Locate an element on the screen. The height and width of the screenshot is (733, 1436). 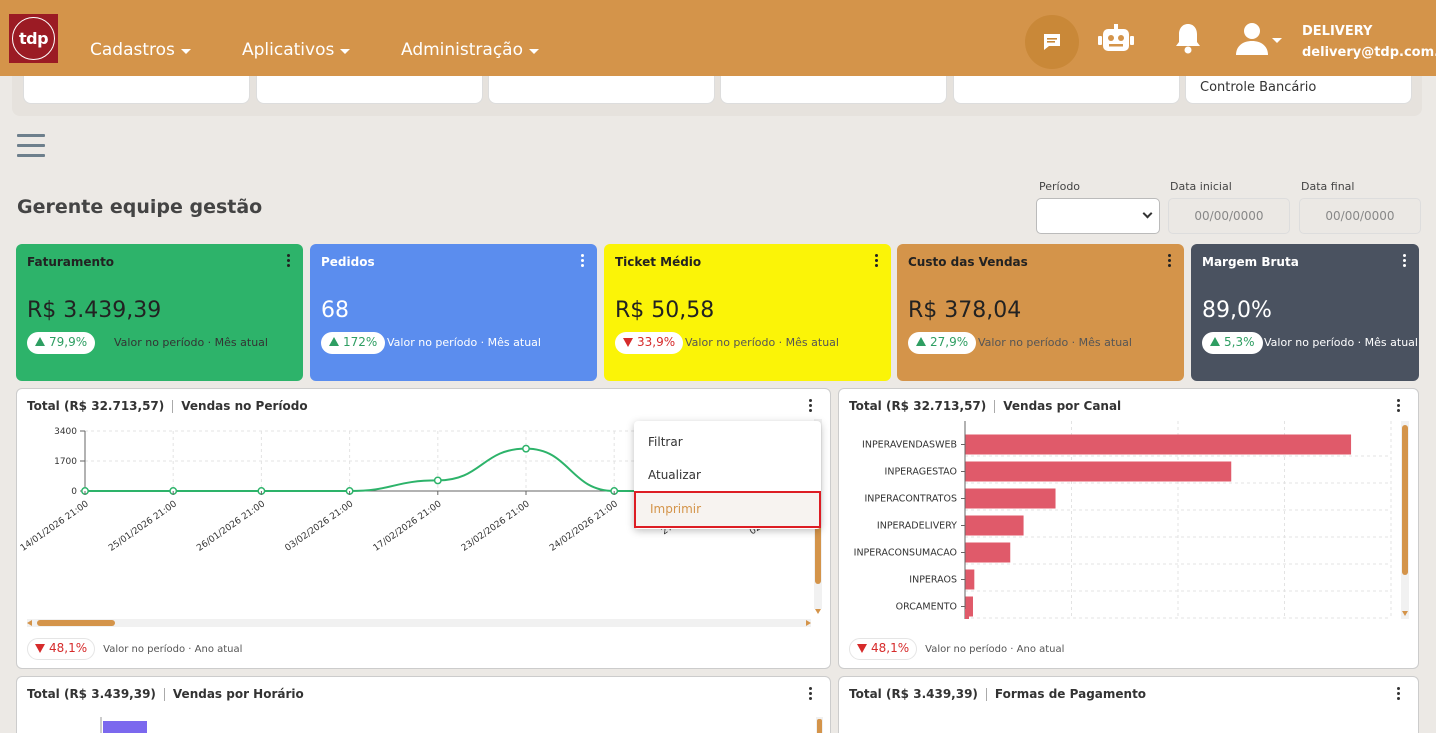
data-point is located at coordinates (437, 480).